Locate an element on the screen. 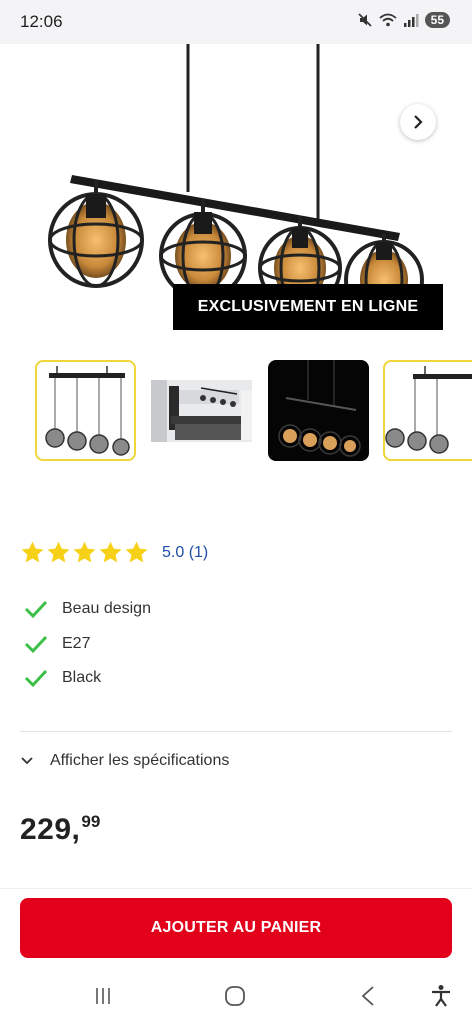 This screenshot has height=1024, width=472. mute-icon is located at coordinates (365, 20).